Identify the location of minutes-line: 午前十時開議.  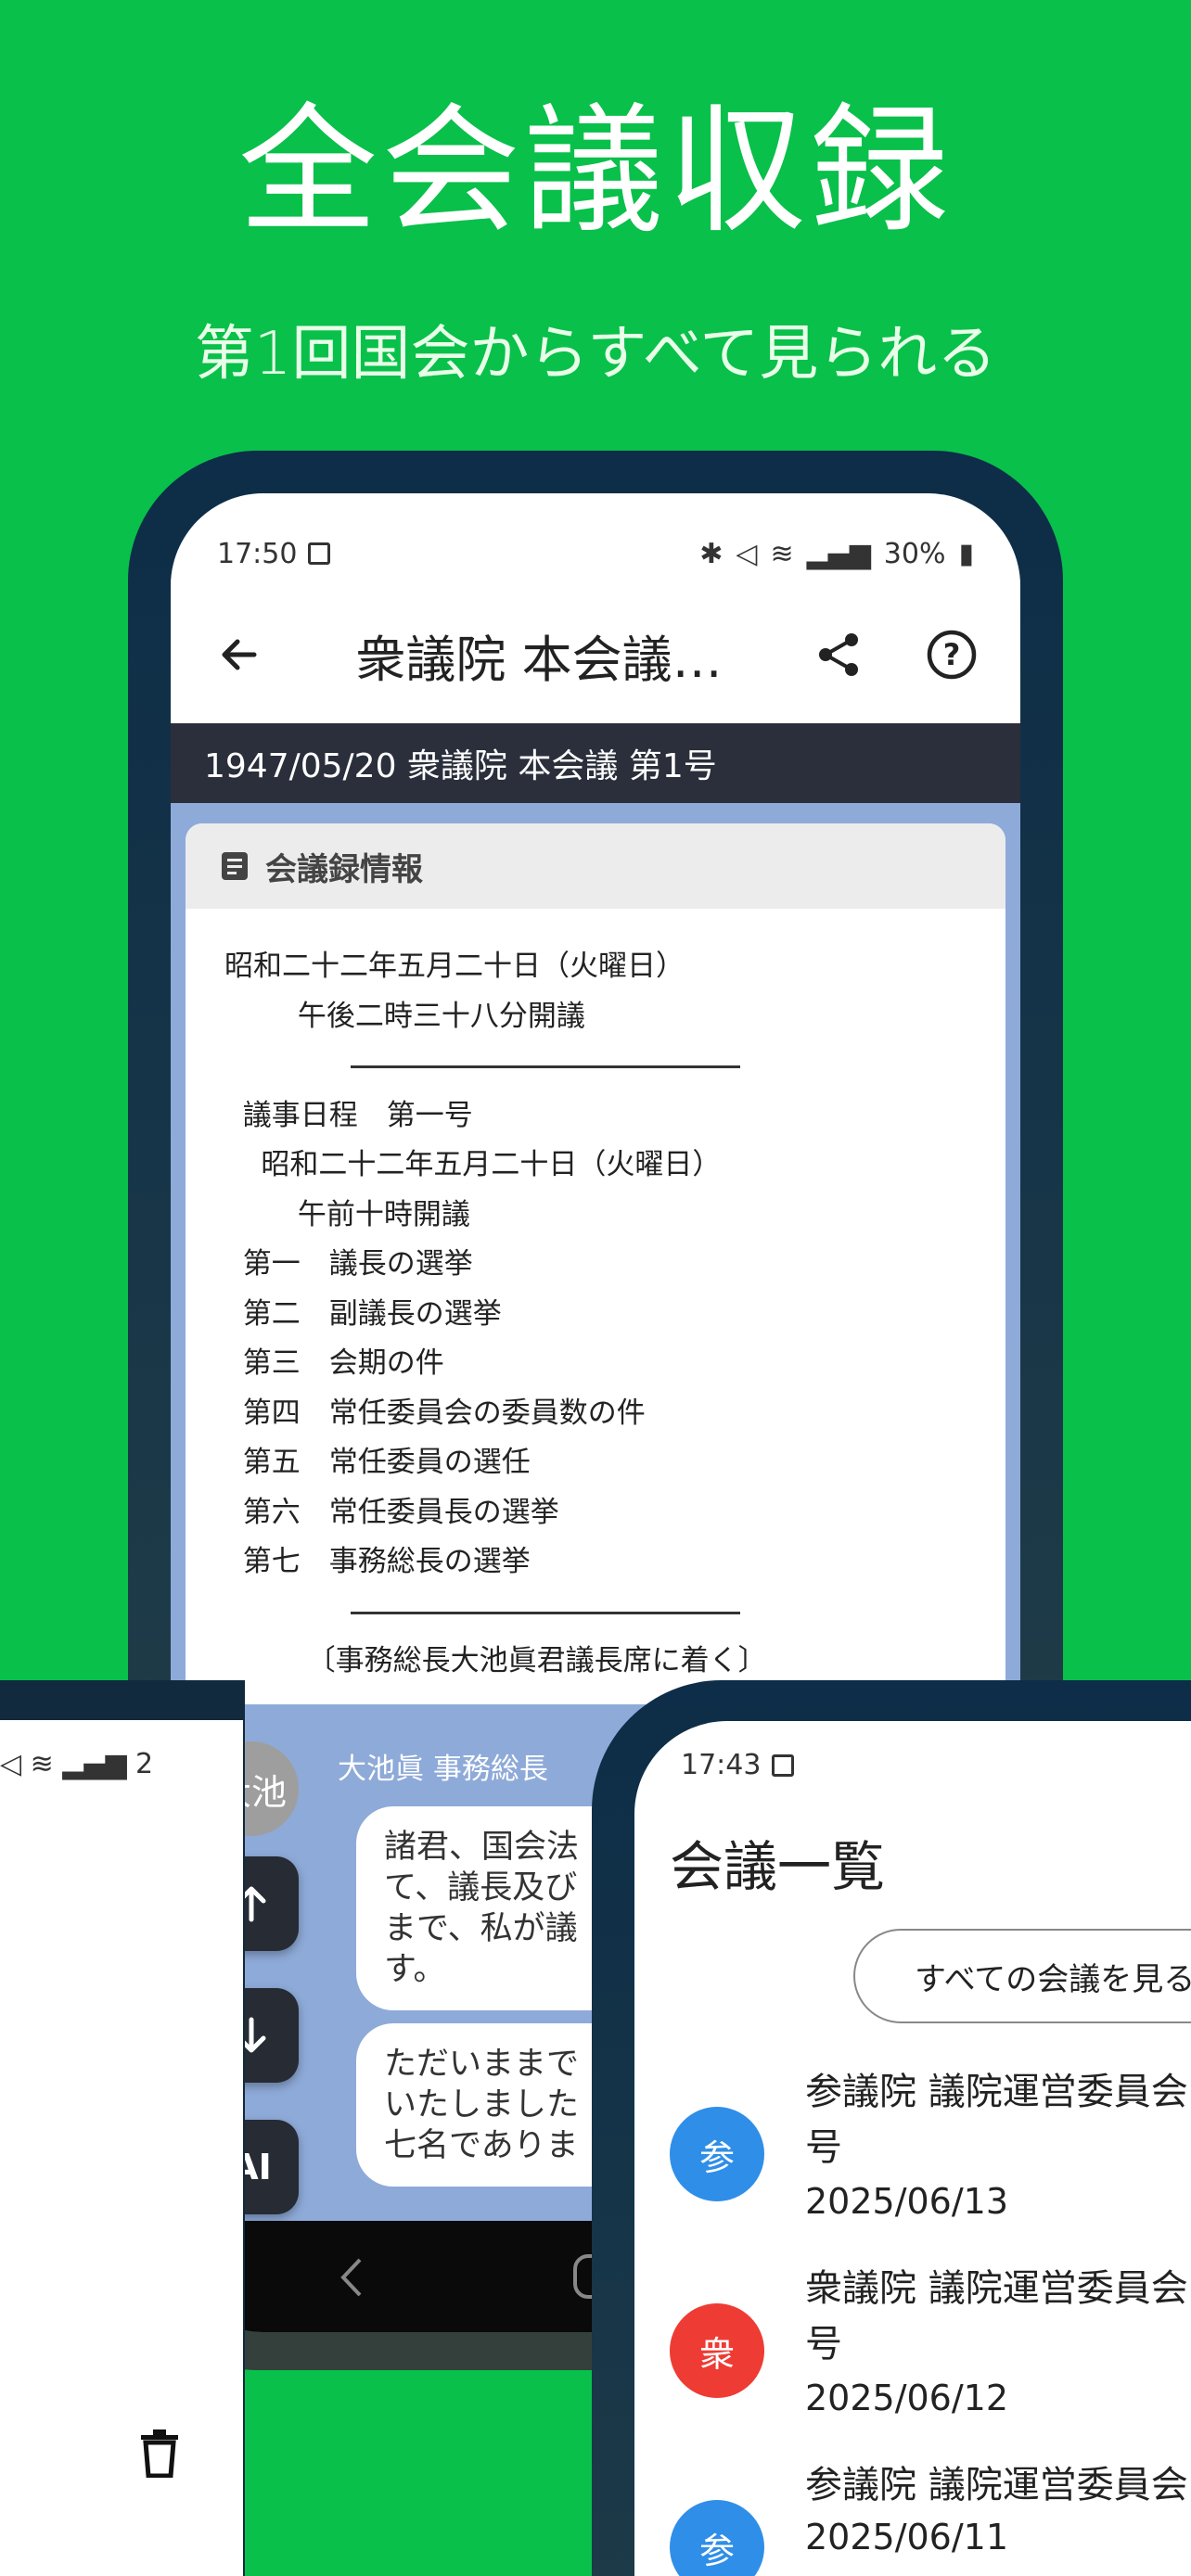
(347, 1214).